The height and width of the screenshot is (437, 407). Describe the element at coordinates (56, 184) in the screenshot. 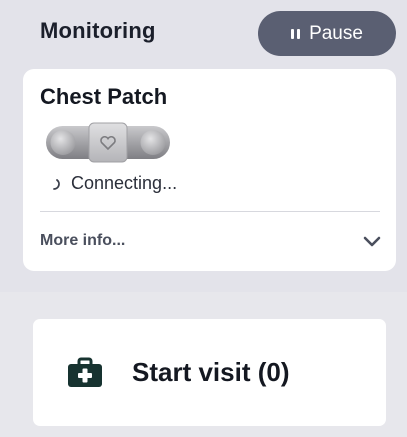

I see `spinner-icon` at that location.